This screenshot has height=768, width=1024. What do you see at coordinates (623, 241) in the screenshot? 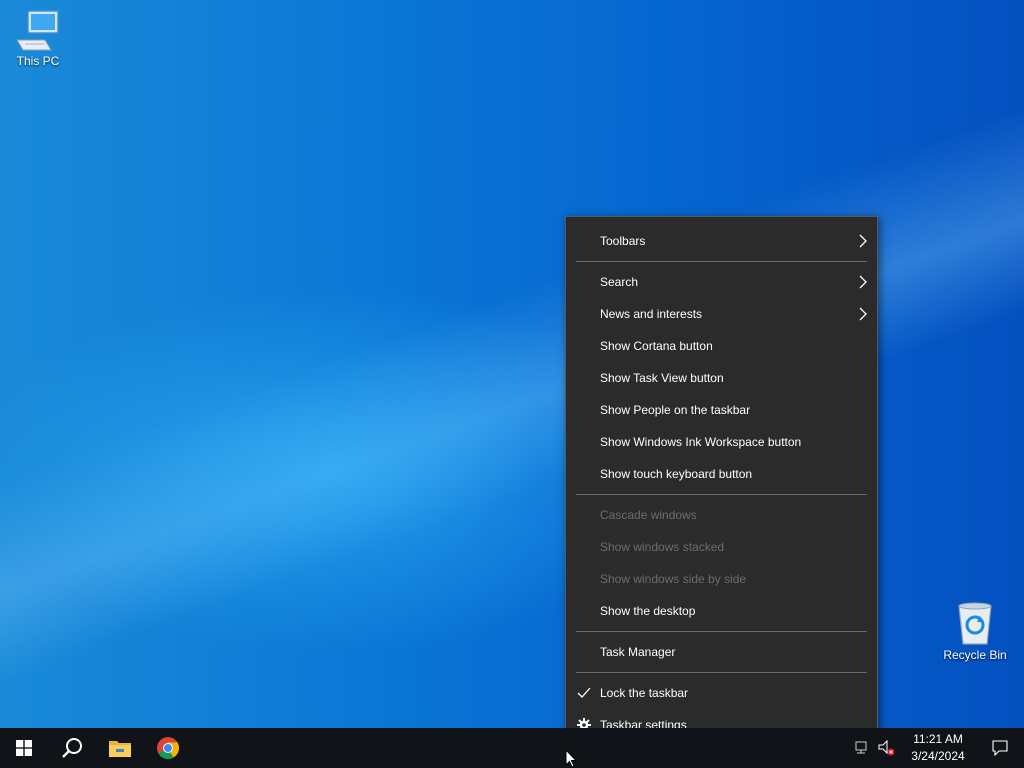
I see `menu-item-label: Toolbars` at bounding box center [623, 241].